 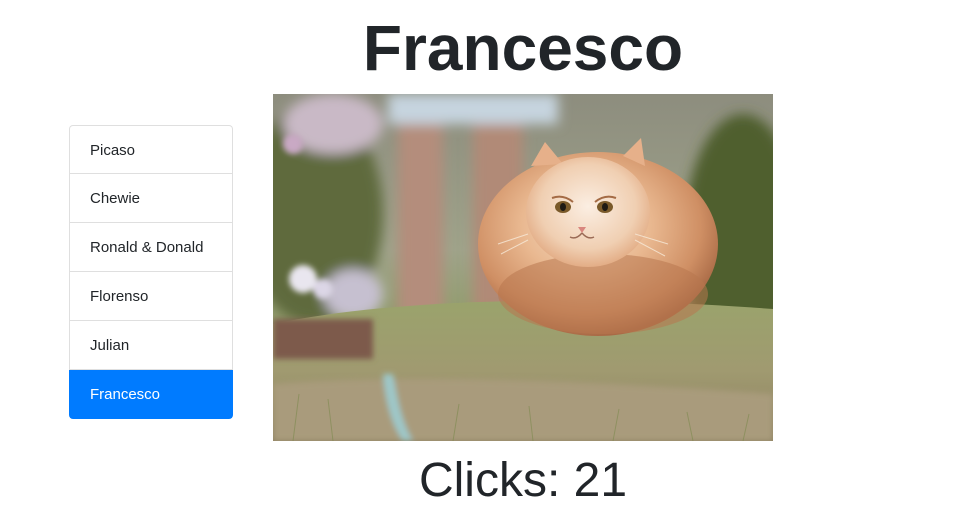 What do you see at coordinates (523, 48) in the screenshot?
I see `cat-name-title: Francesco` at bounding box center [523, 48].